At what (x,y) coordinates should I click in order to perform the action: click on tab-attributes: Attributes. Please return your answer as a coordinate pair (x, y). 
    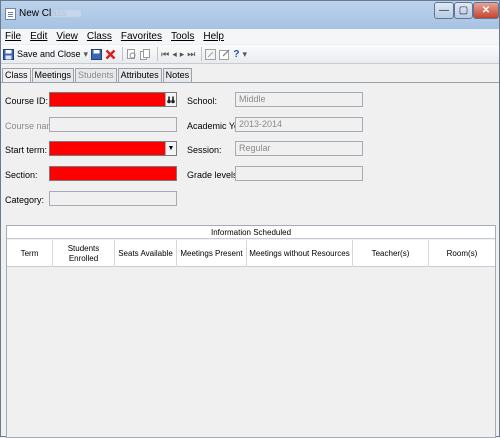
    Looking at the image, I should click on (139, 75).